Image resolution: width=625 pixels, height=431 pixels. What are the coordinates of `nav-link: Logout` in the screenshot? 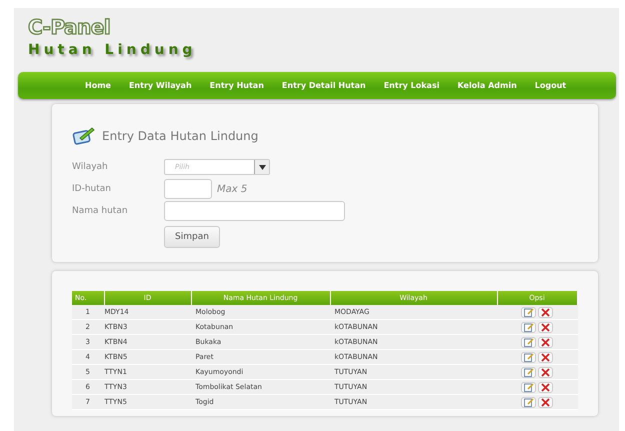 It's located at (551, 85).